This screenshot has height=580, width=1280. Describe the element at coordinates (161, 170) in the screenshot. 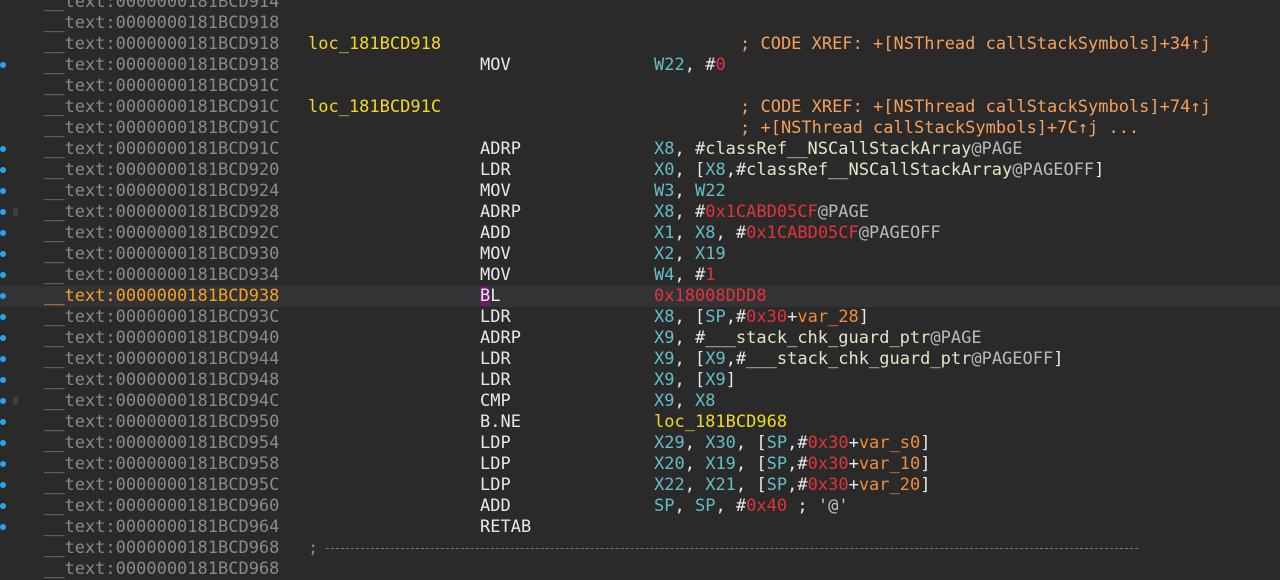

I see `line-address: __text:0000000181BCD920` at that location.